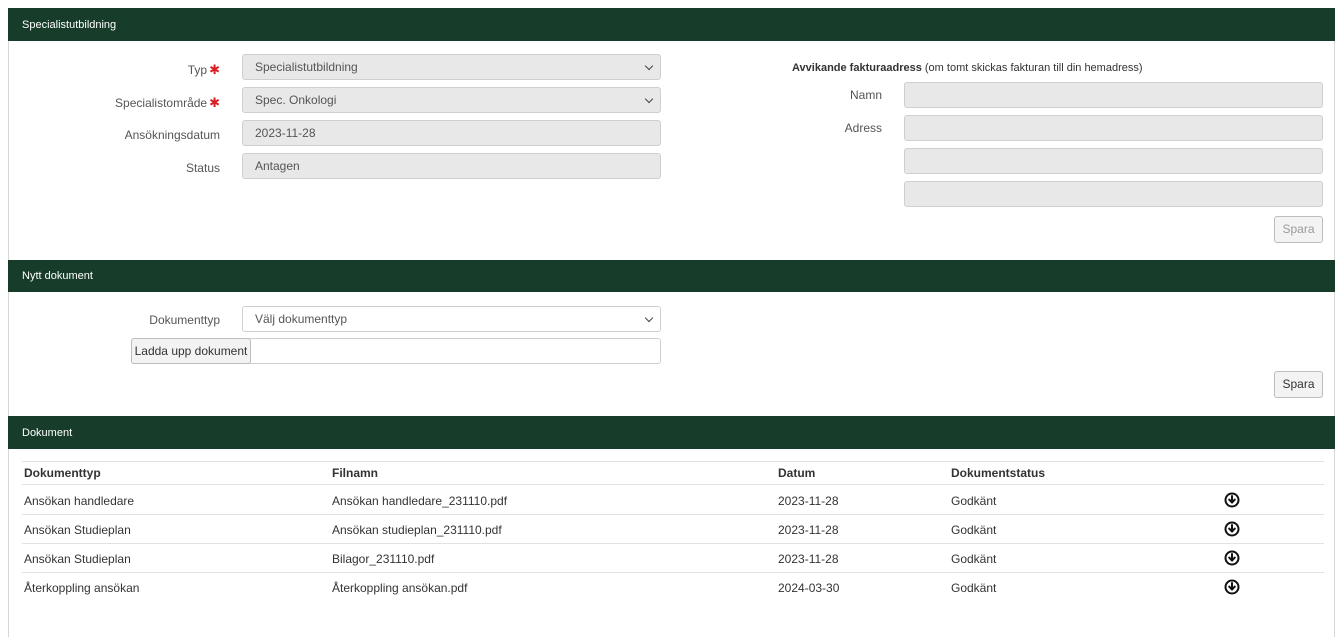 The width and height of the screenshot is (1343, 637). I want to click on cell-filnamn: Återkoppling ansökan.pdf, so click(400, 588).